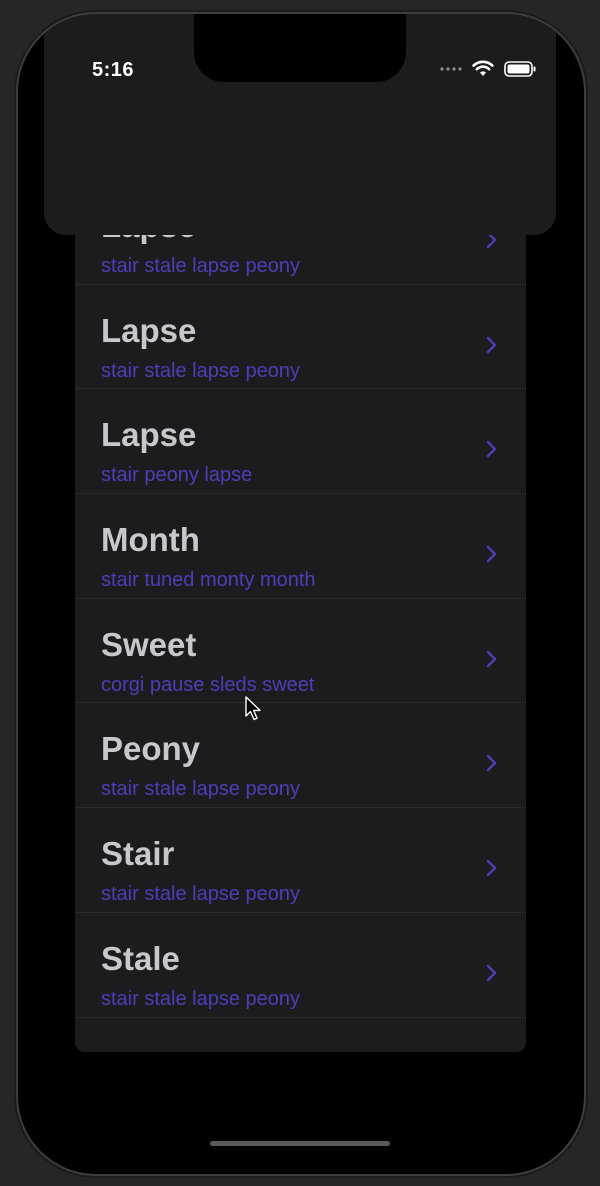 The width and height of the screenshot is (600, 1186). I want to click on list-item: Peony stair stale lapse peony, so click(300, 756).